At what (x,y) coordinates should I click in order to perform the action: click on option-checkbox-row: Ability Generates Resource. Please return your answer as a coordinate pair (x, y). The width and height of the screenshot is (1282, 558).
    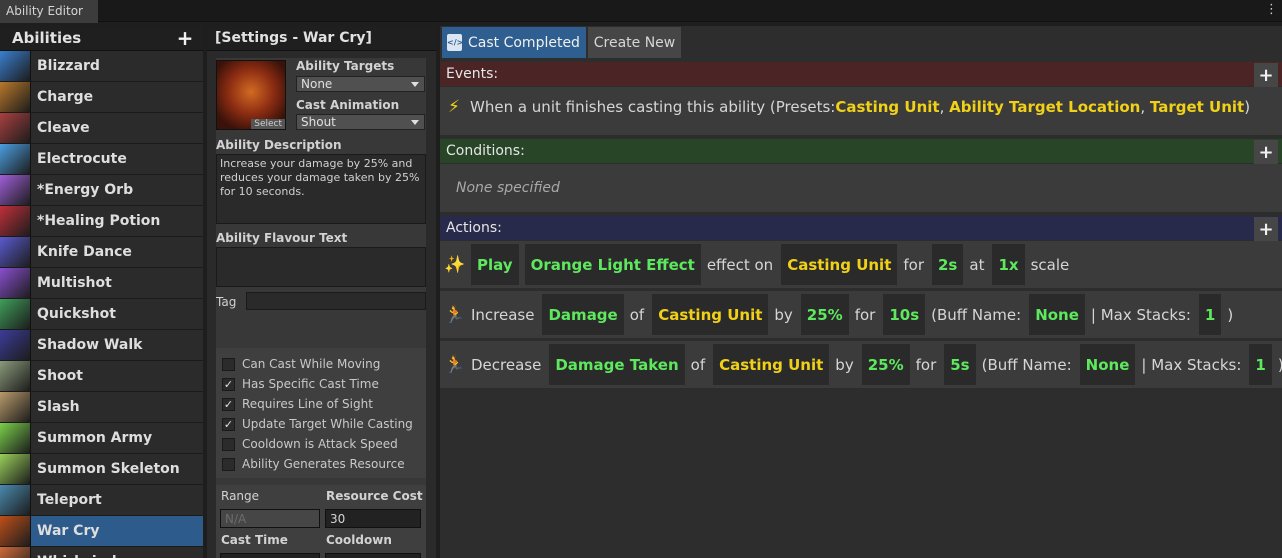
    Looking at the image, I should click on (313, 464).